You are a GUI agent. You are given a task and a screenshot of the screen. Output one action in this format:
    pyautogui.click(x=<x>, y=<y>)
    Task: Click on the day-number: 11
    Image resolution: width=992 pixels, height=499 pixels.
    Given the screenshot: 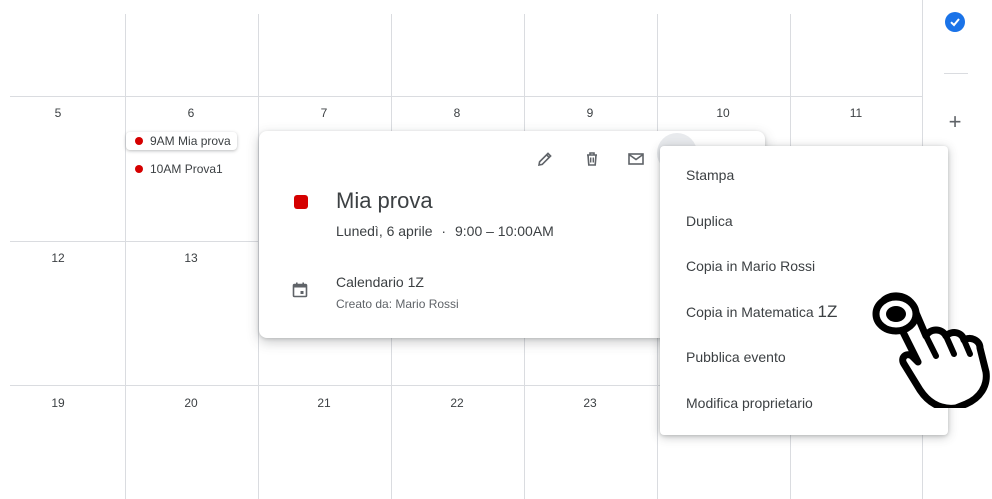 What is the action you would take?
    pyautogui.click(x=856, y=113)
    